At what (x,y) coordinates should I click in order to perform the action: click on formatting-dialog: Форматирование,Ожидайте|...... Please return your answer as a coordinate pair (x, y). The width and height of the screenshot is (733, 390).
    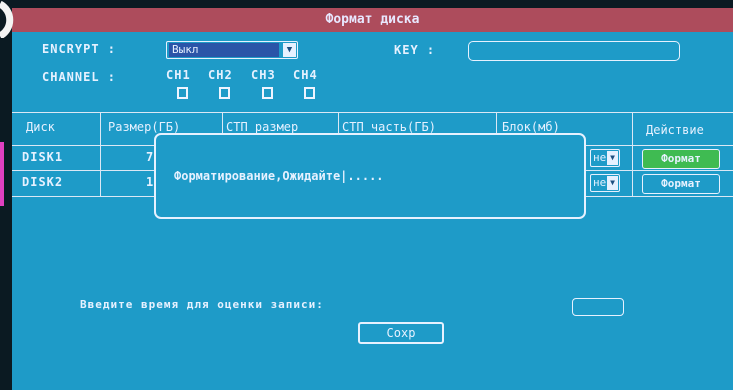
    Looking at the image, I should click on (370, 176).